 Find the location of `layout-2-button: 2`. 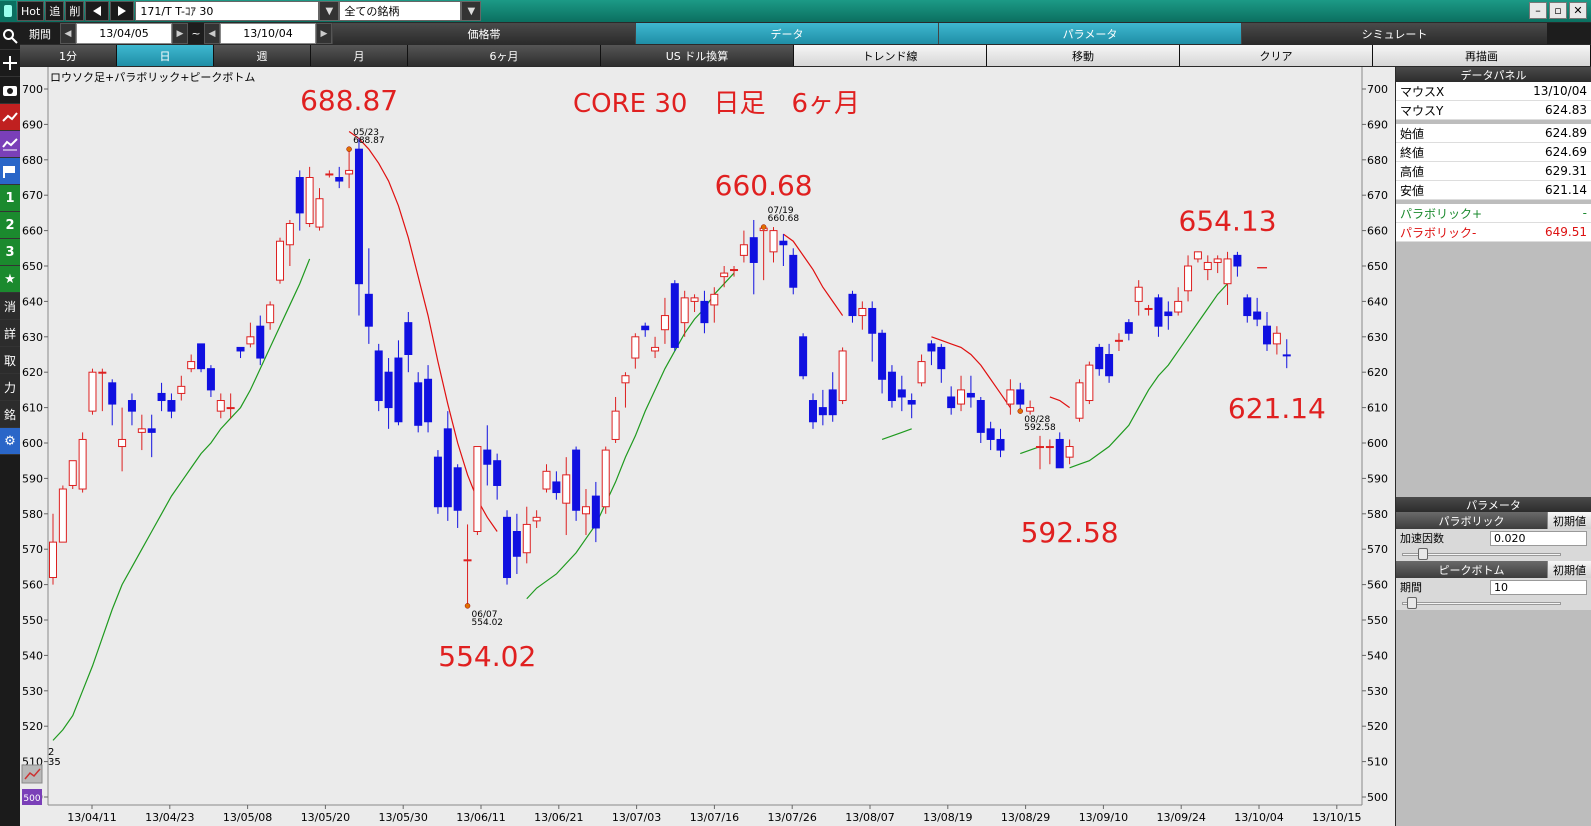

layout-2-button: 2 is located at coordinates (10, 225).